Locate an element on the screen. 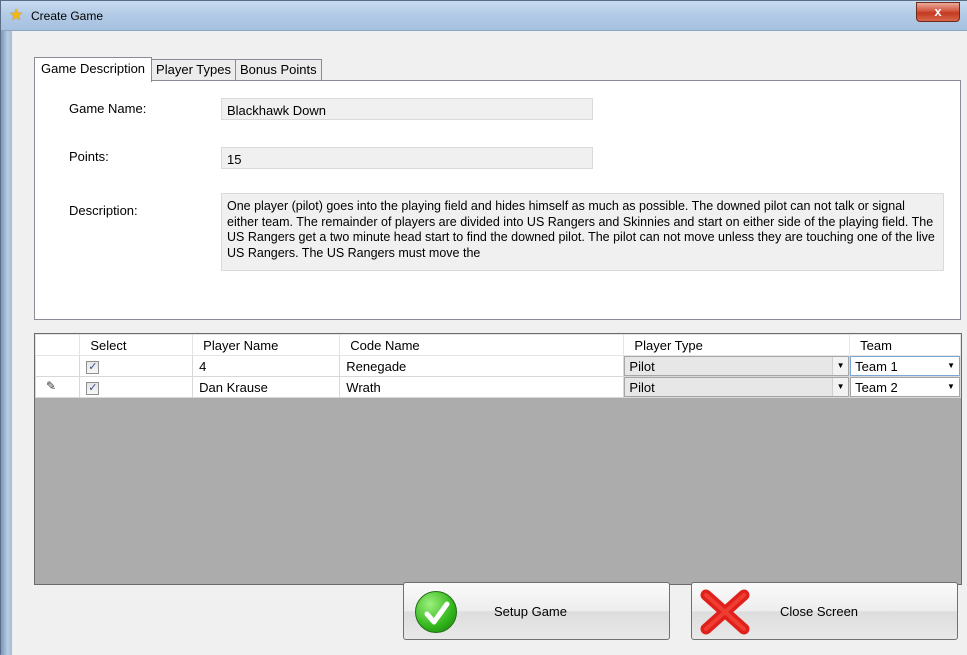 The height and width of the screenshot is (655, 967). code-name-cell: Renegade is located at coordinates (482, 366).